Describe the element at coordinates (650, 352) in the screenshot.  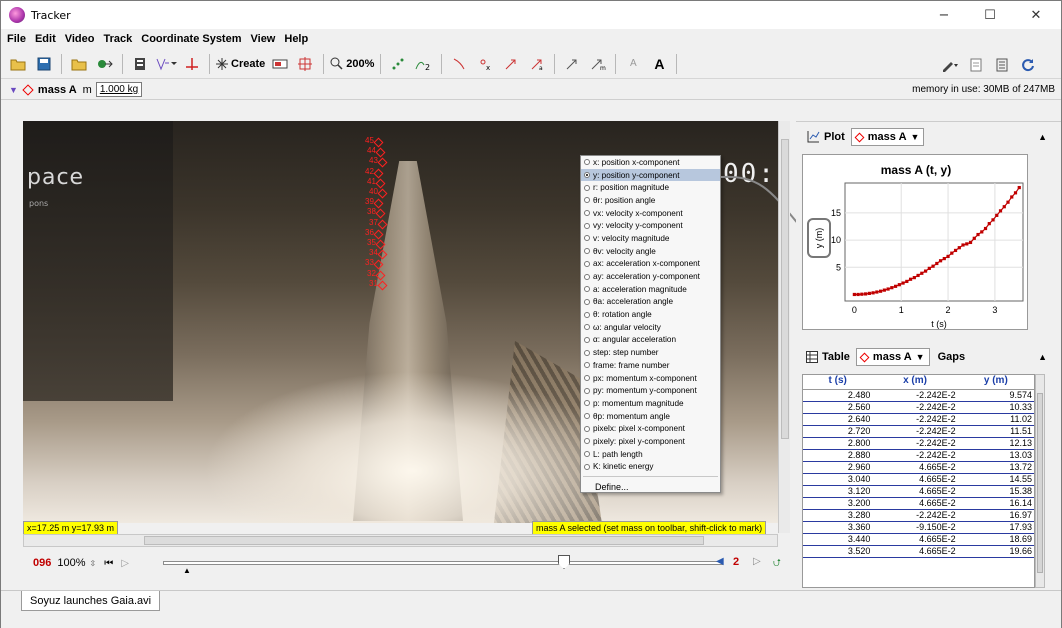
I see `variable-option: step: step number` at that location.